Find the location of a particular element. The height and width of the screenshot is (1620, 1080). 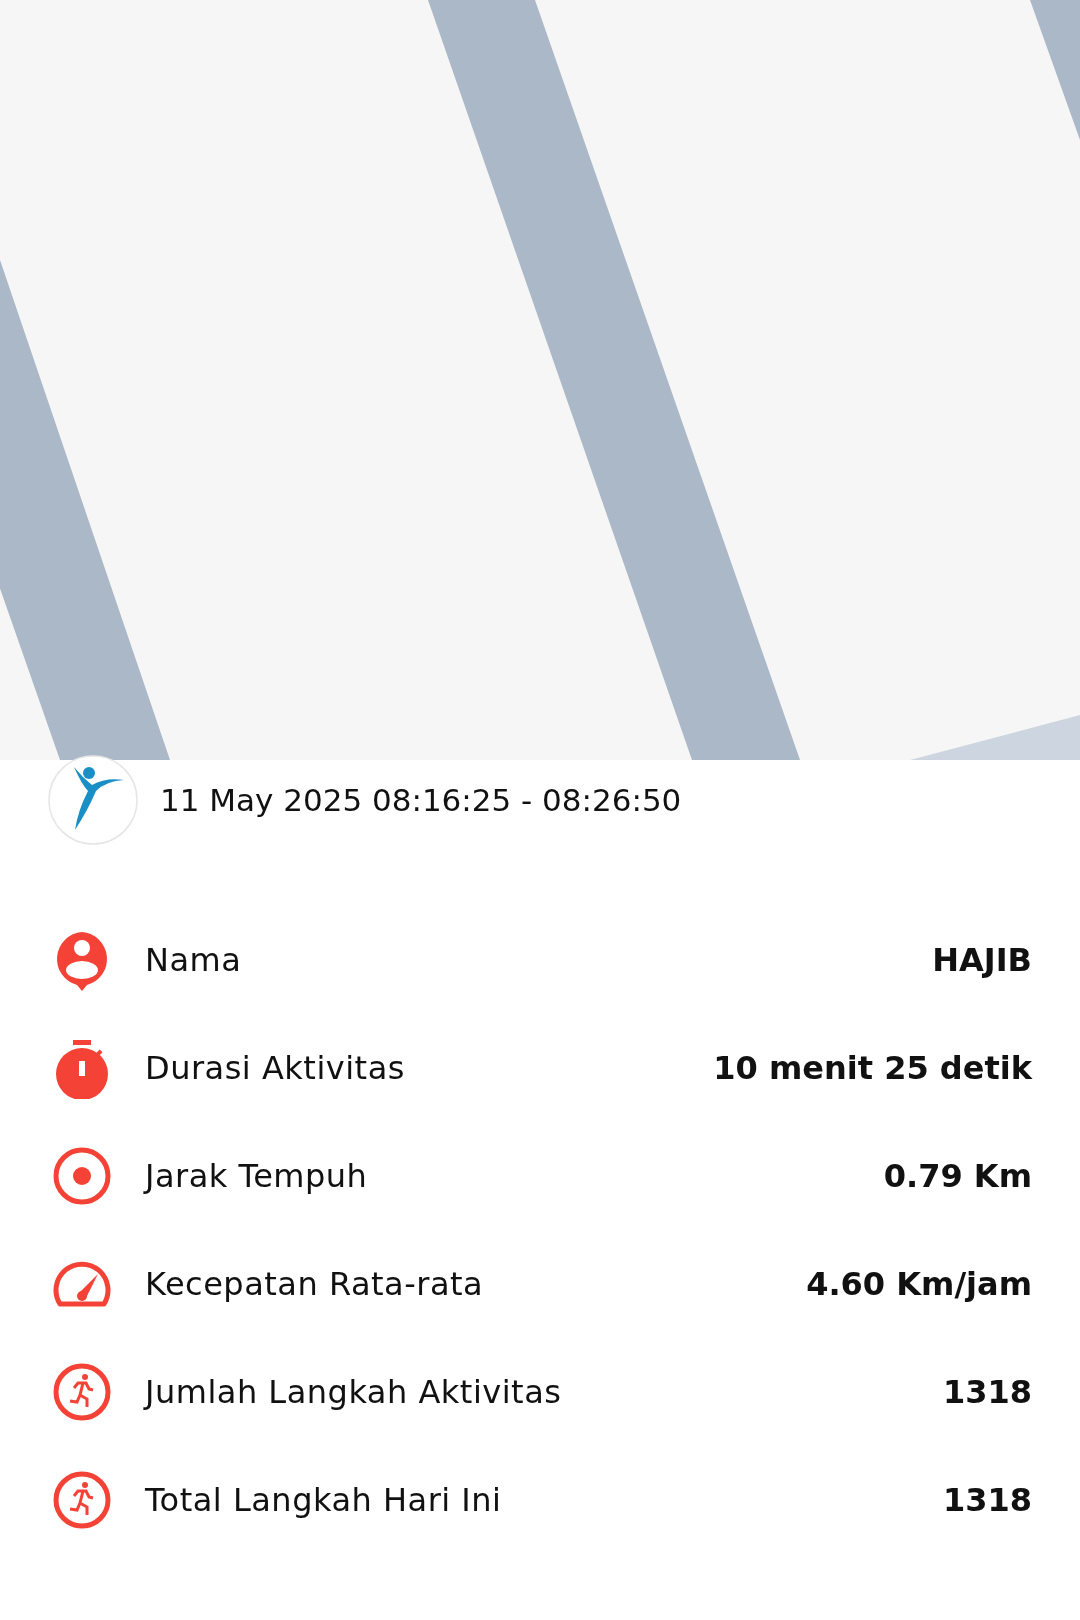

stat-value: HAJIB is located at coordinates (982, 960).